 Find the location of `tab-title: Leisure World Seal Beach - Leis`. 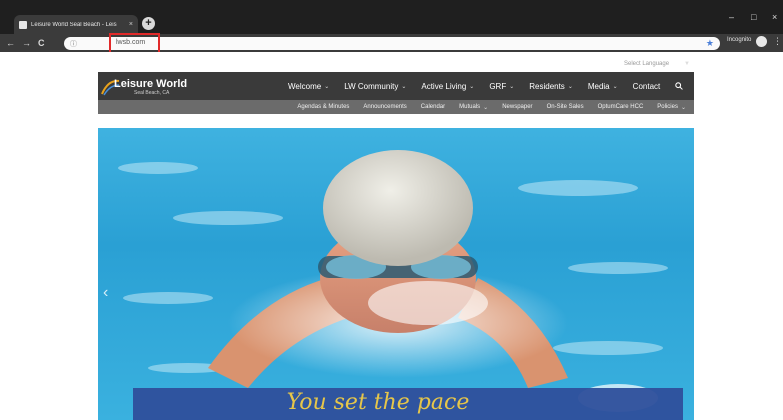

tab-title: Leisure World Seal Beach - Leis is located at coordinates (74, 24).